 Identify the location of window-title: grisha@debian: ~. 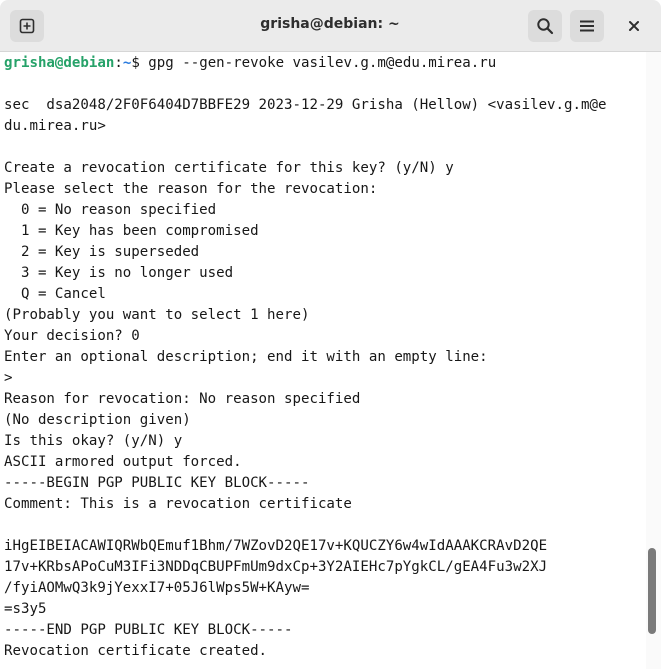
(330, 24).